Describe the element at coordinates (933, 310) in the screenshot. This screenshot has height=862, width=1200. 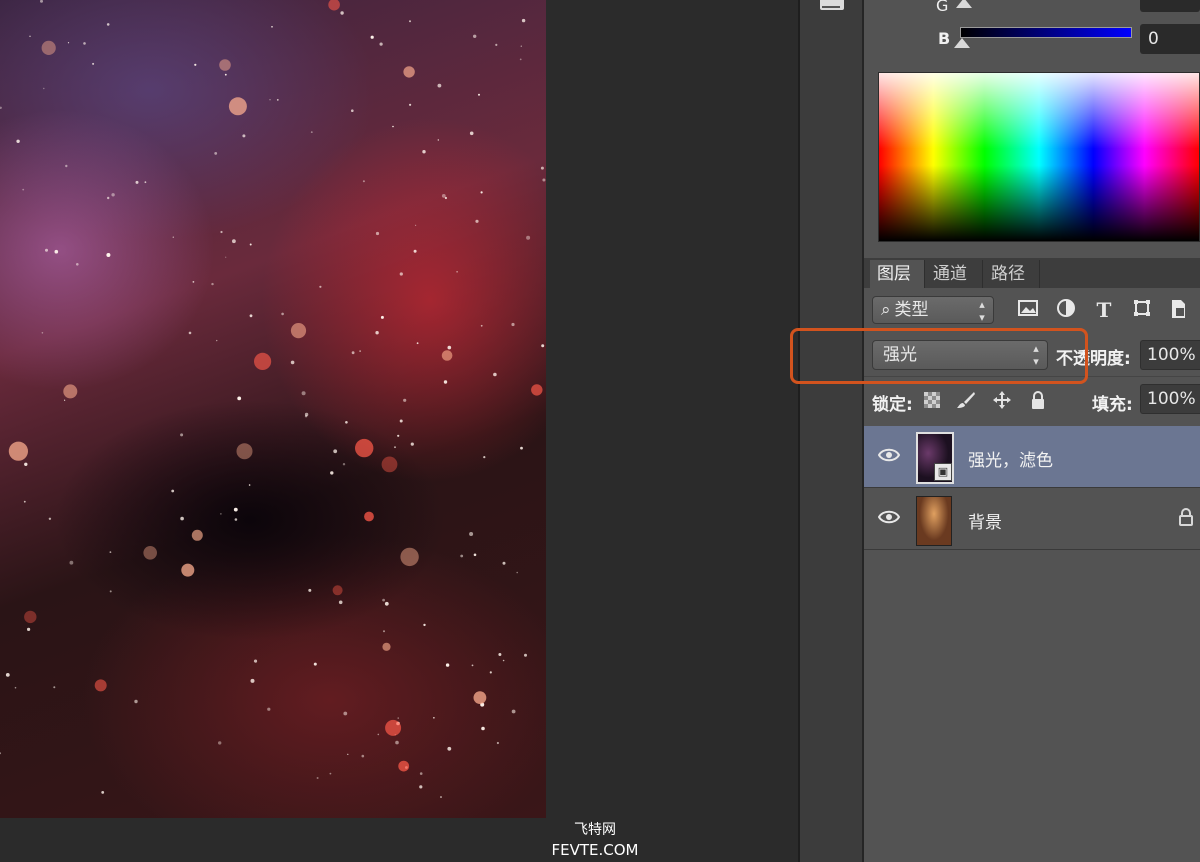
I see `layer-filter-kind-select: ⌕ 类型 ▴ ▾` at that location.